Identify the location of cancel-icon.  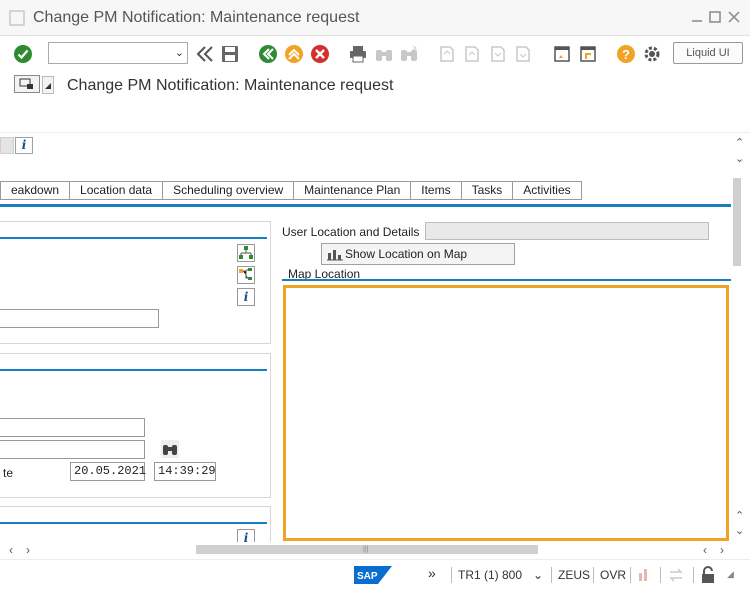
(320, 54).